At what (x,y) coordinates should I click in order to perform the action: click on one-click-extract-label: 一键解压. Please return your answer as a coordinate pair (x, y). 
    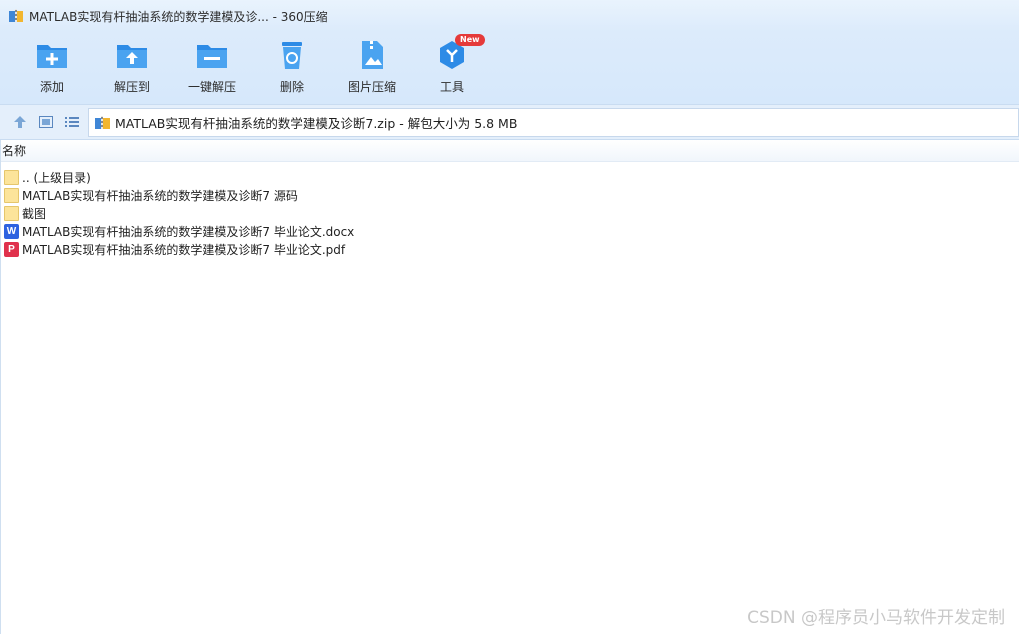
    Looking at the image, I should click on (211, 87).